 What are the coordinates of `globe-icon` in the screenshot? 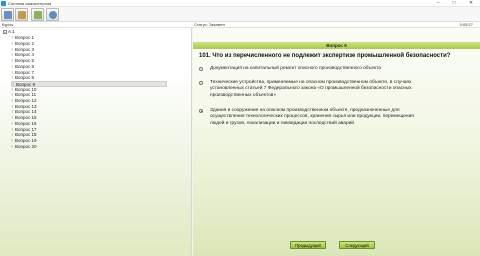 It's located at (52, 14).